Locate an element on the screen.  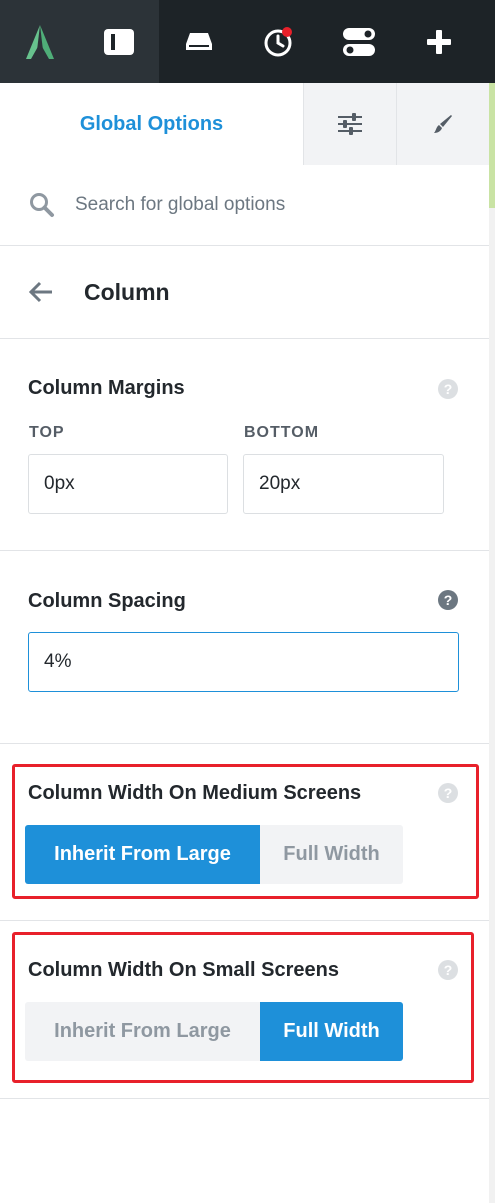
sidebar-panel-icon is located at coordinates (119, 41).